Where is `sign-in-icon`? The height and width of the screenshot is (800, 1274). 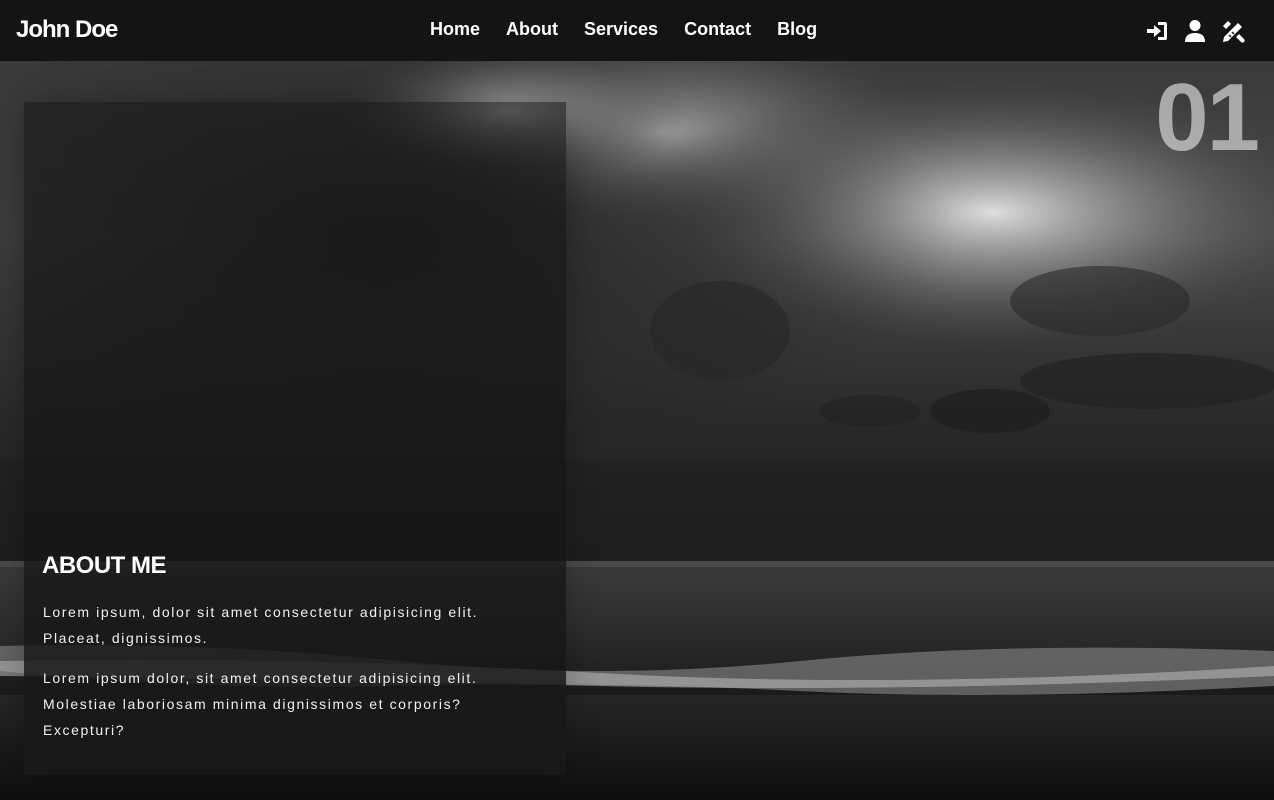
sign-in-icon is located at coordinates (1157, 31).